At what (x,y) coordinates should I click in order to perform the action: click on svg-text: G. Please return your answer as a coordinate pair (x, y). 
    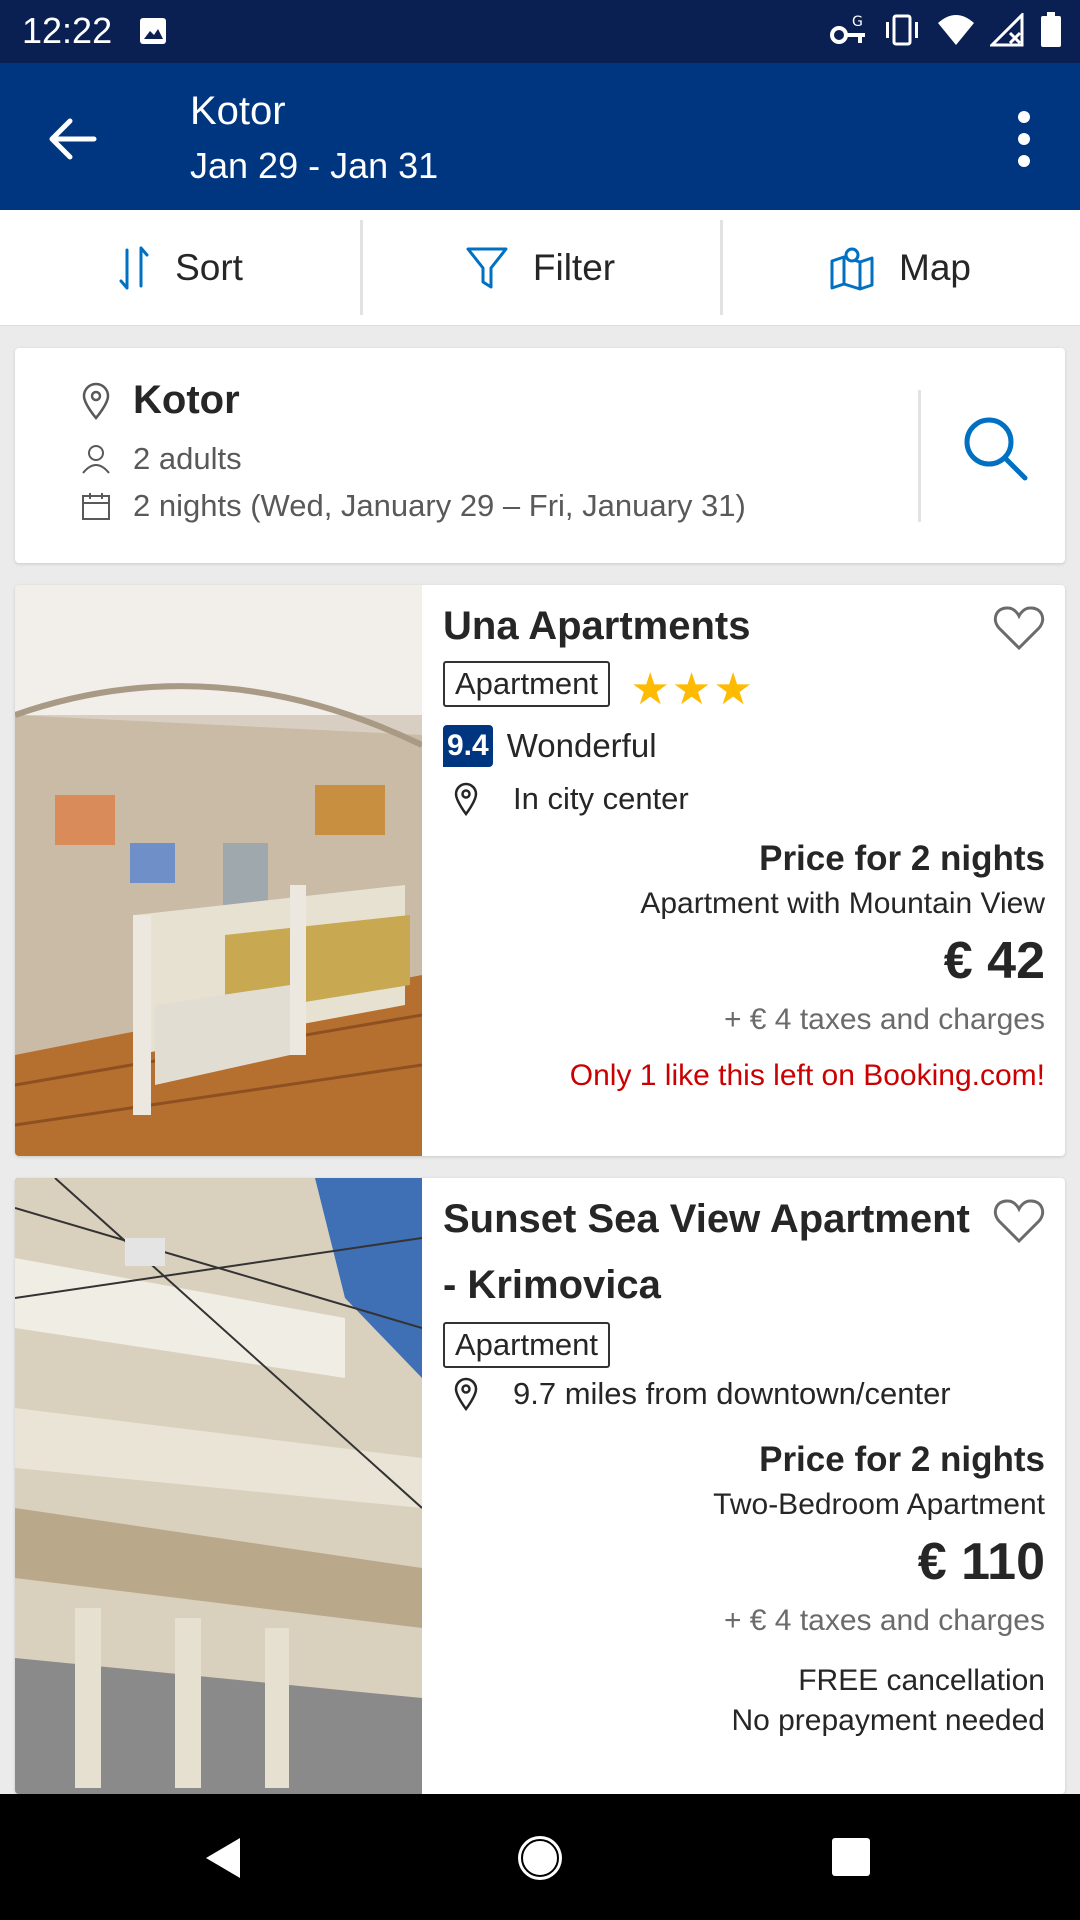
    Looking at the image, I should click on (857, 22).